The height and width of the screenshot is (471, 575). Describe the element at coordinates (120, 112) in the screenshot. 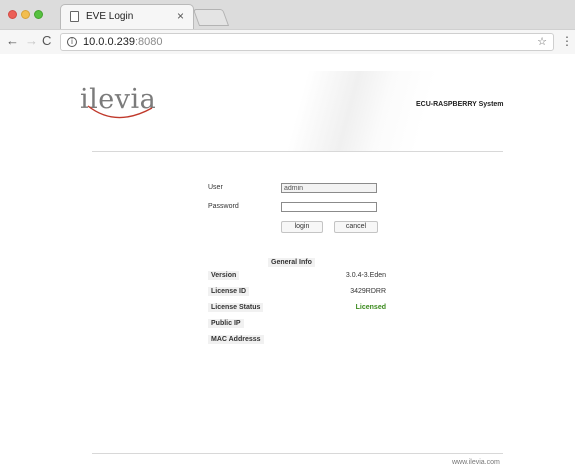

I see `logo-swoosh-icon` at that location.